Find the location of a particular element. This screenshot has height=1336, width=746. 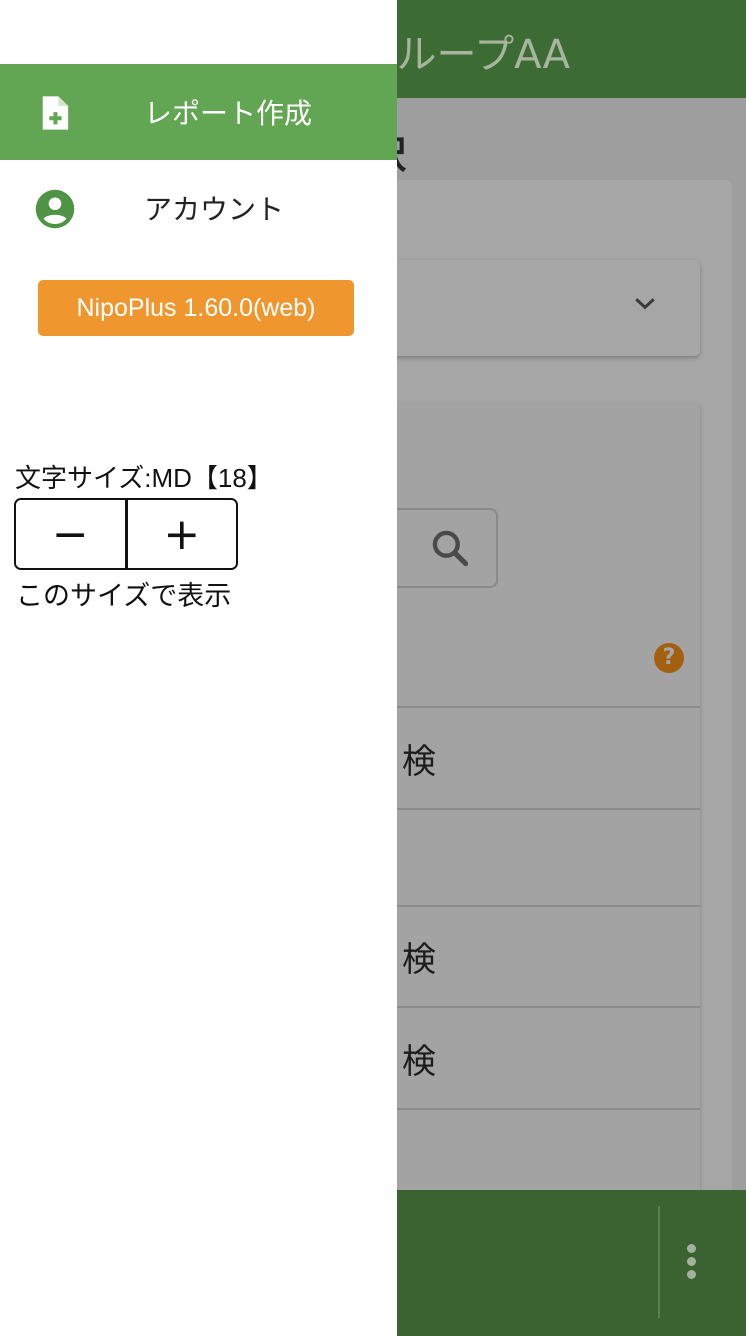

account-circle-icon is located at coordinates (55, 209).